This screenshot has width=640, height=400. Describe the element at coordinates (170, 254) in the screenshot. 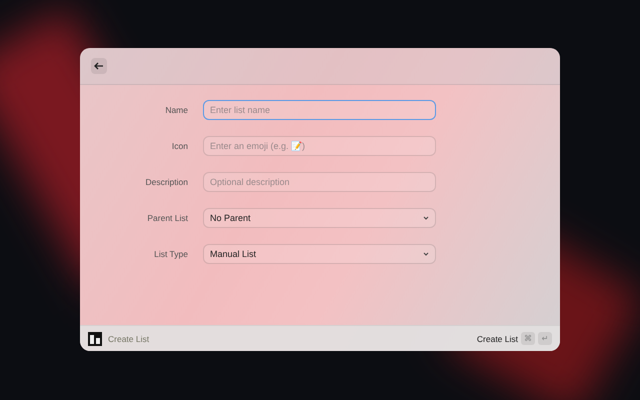

I see `field-label: List Type` at that location.